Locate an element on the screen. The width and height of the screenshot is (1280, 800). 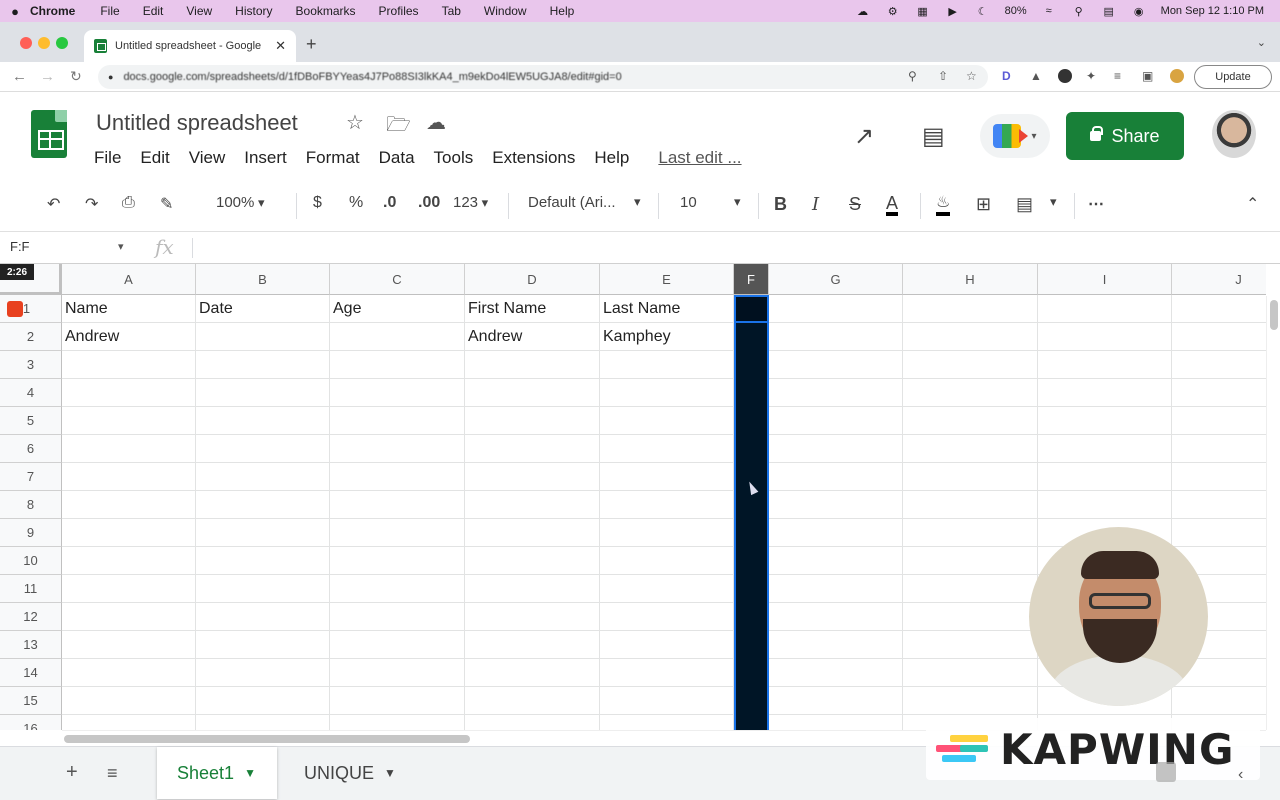
cell-d3 is located at coordinates (532, 365).